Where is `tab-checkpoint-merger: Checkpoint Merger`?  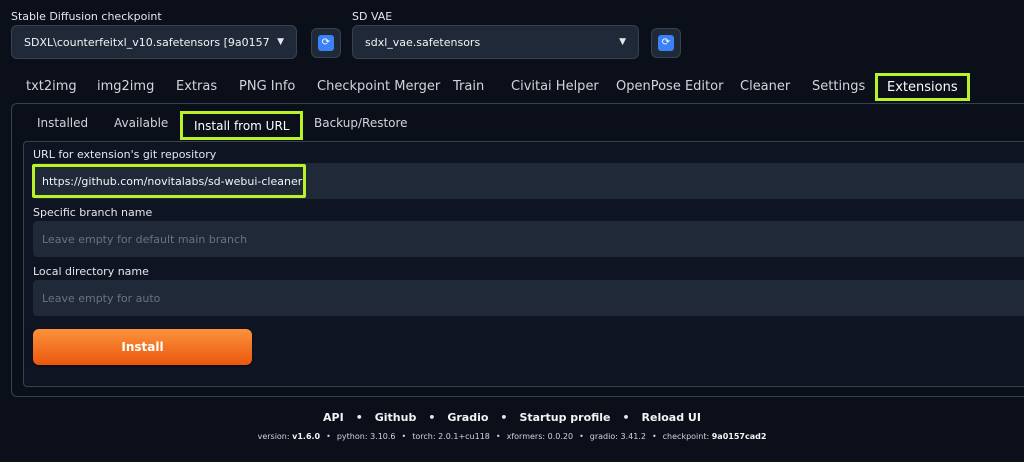
tab-checkpoint-merger: Checkpoint Merger is located at coordinates (378, 86).